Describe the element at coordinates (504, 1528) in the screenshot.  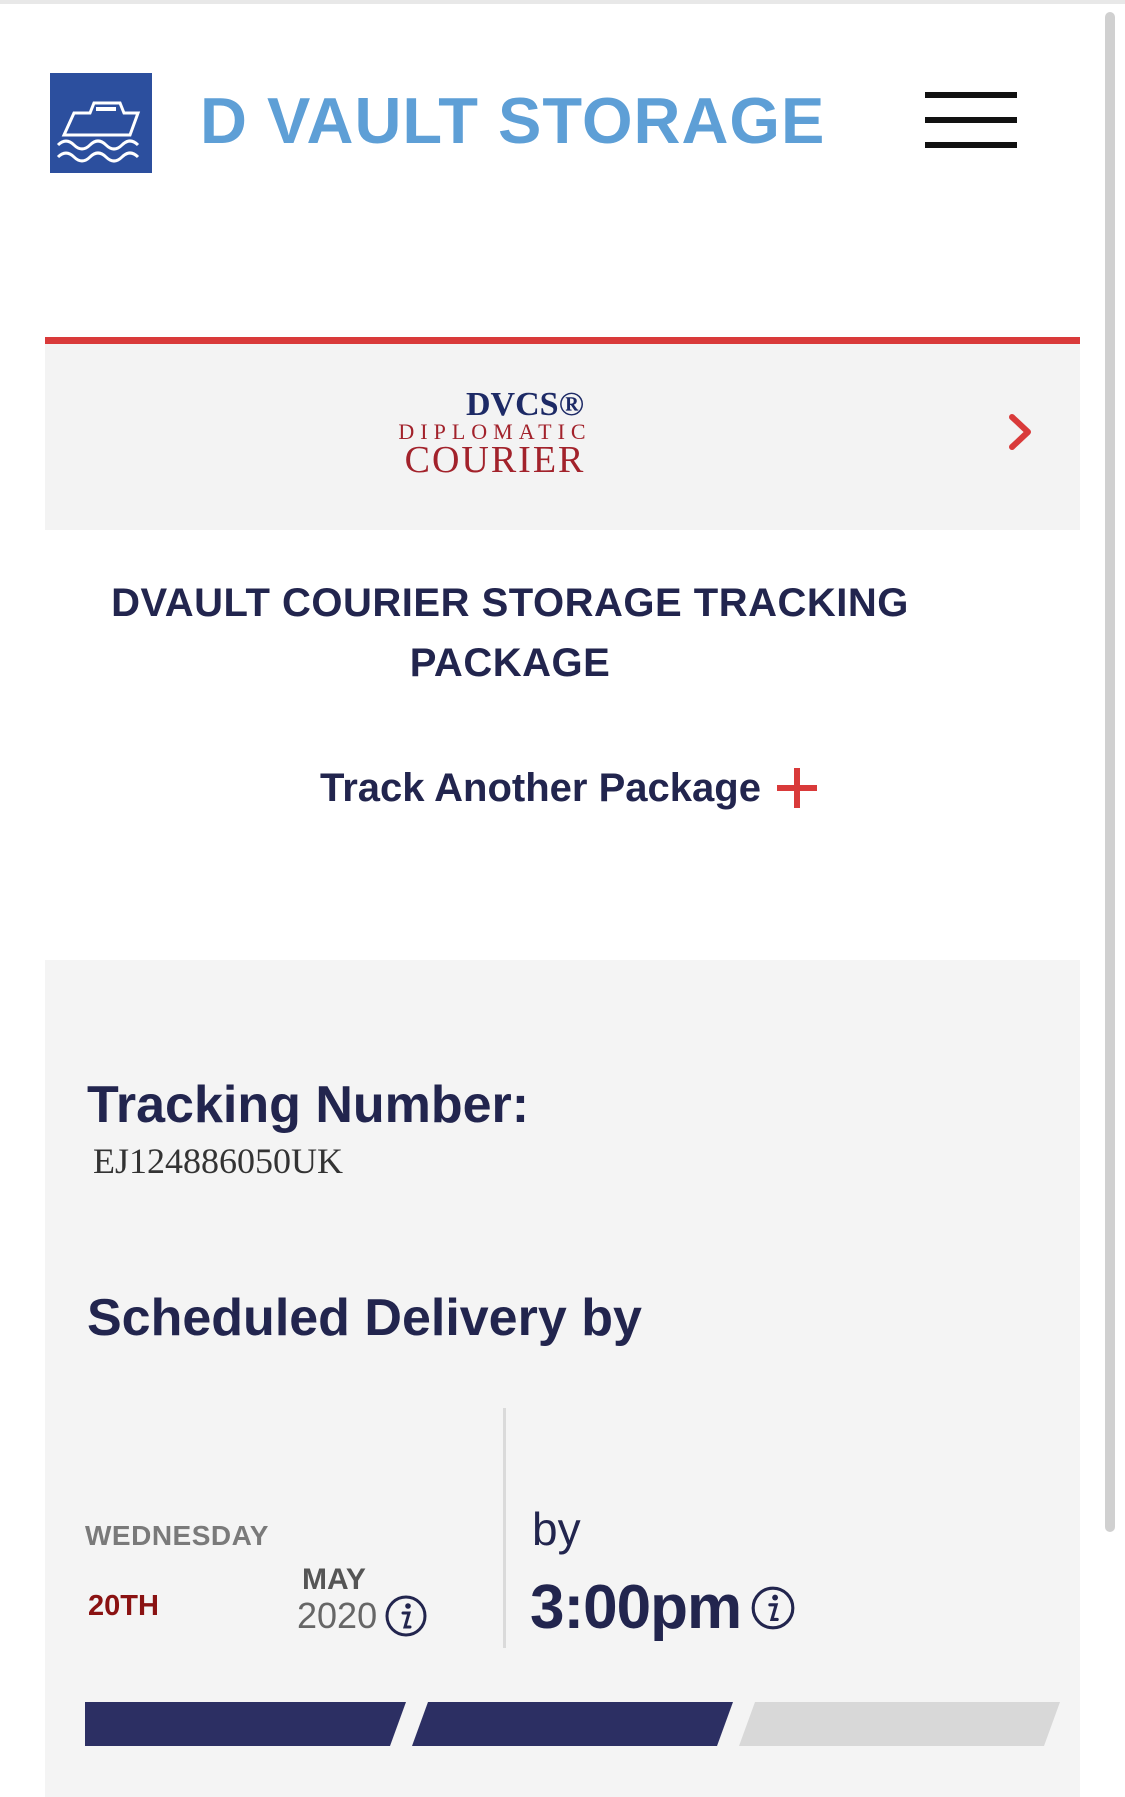
I see `date-time-divider` at that location.